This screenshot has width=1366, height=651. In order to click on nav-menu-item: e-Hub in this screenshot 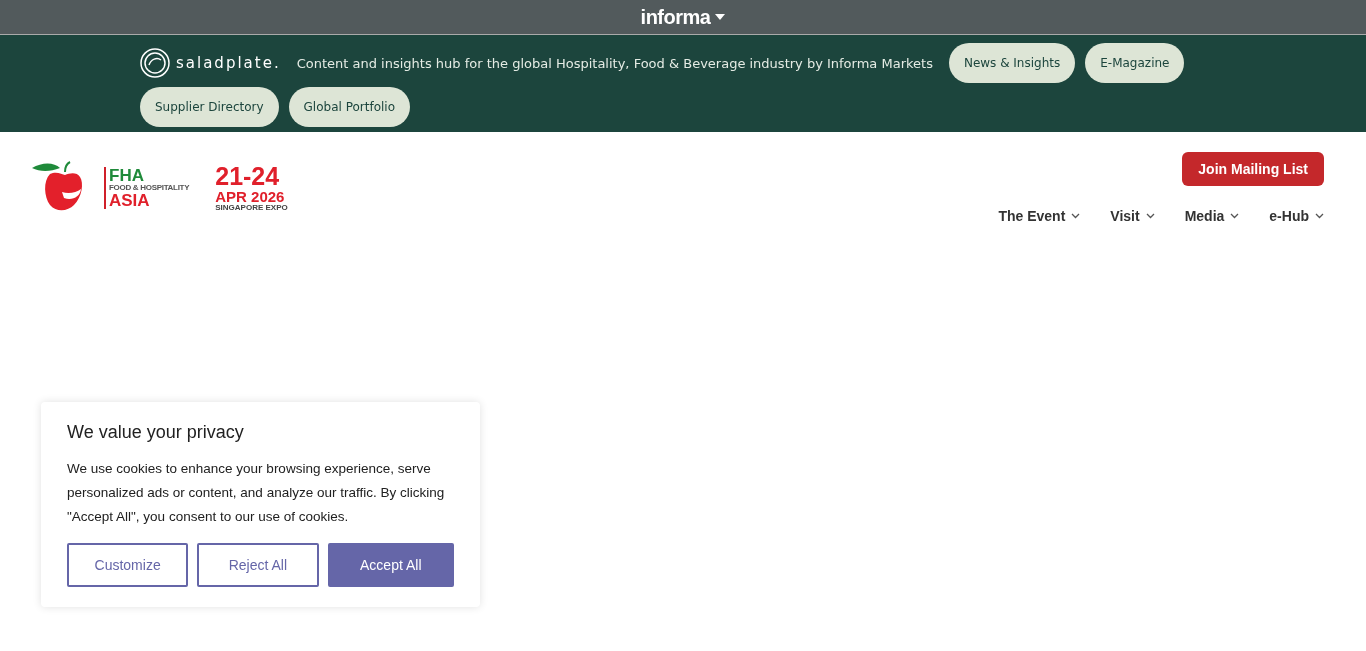, I will do `click(1296, 216)`.